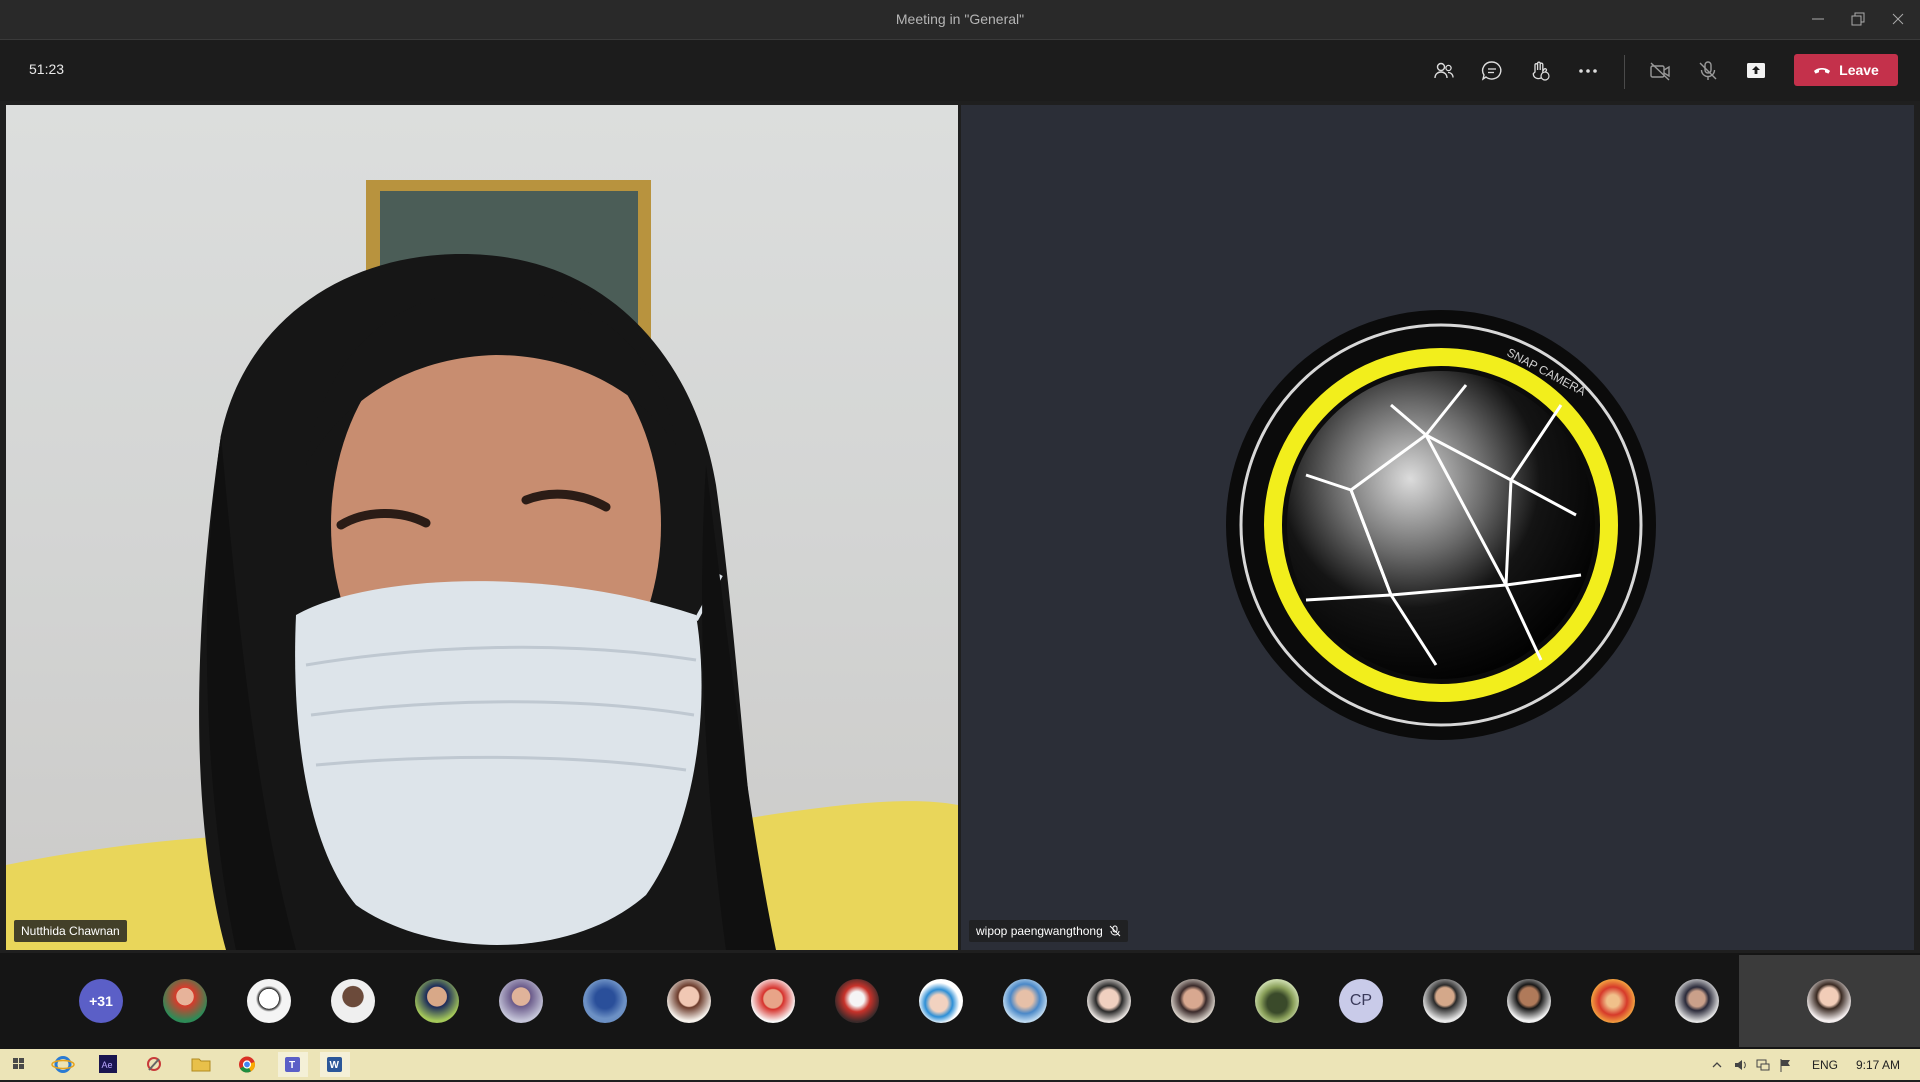  I want to click on self-view-slot, so click(1829, 1001).